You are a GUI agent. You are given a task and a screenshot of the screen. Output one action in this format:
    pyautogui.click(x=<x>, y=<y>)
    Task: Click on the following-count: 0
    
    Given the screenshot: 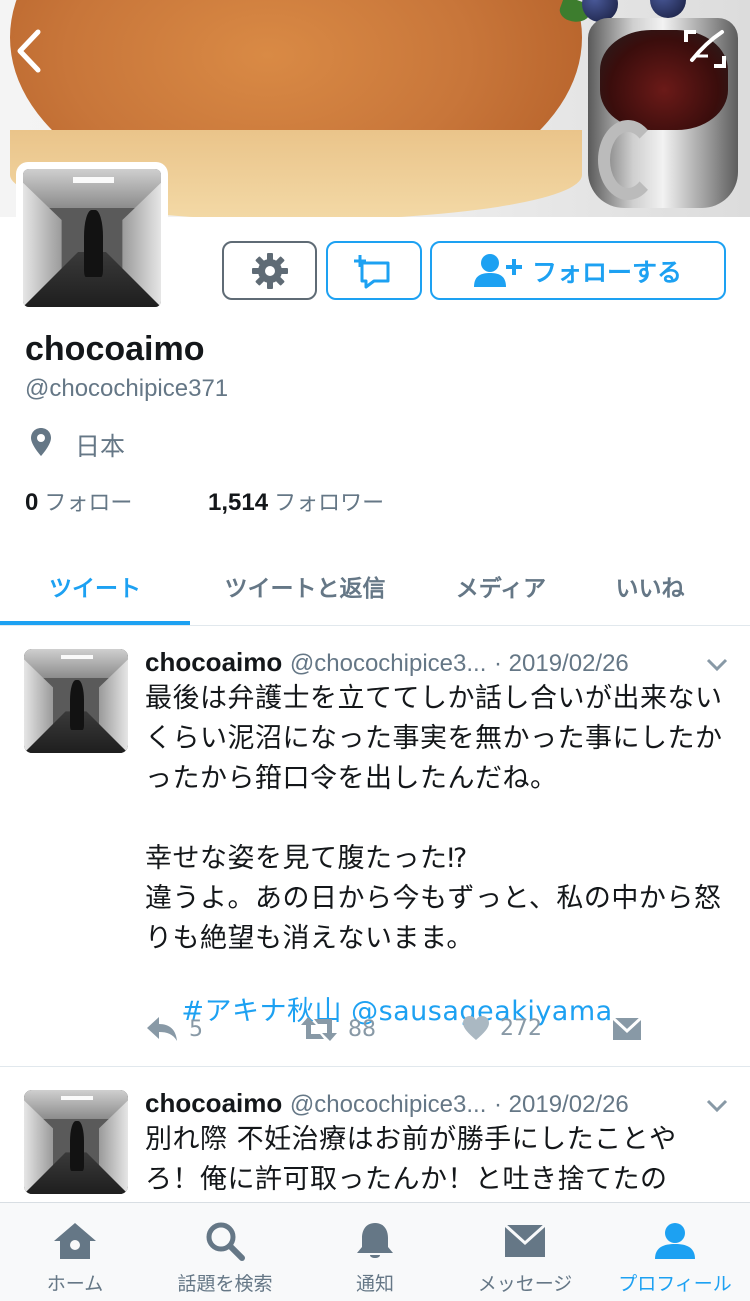 What is the action you would take?
    pyautogui.click(x=32, y=502)
    